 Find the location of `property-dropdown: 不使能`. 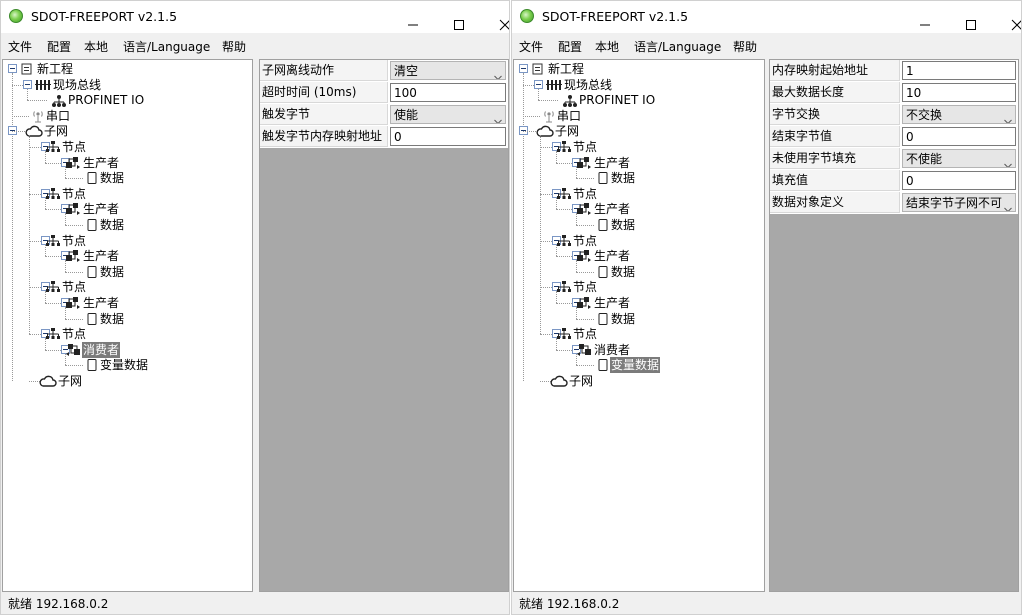

property-dropdown: 不使能 is located at coordinates (959, 158).